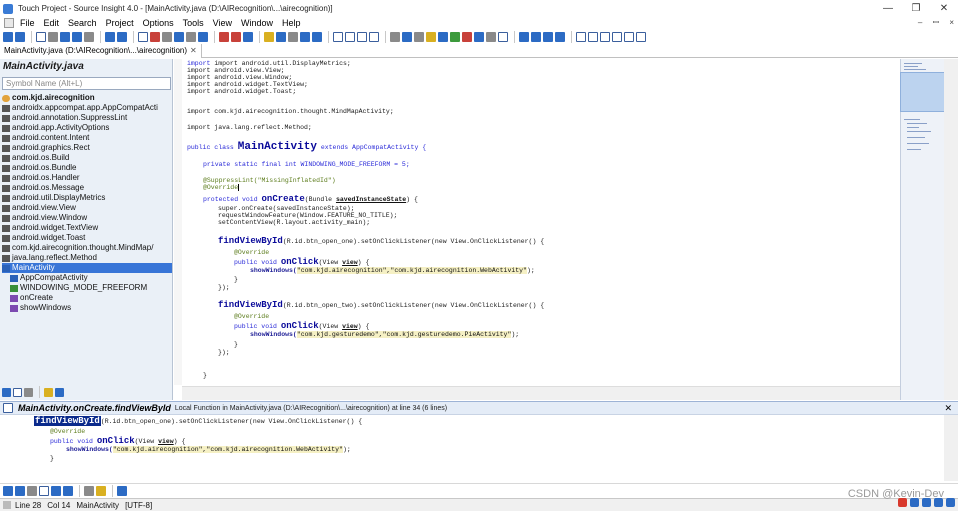 Image resolution: width=958 pixels, height=511 pixels. What do you see at coordinates (87, 158) in the screenshot?
I see `symbol-list-item: android.os.Build` at bounding box center [87, 158].